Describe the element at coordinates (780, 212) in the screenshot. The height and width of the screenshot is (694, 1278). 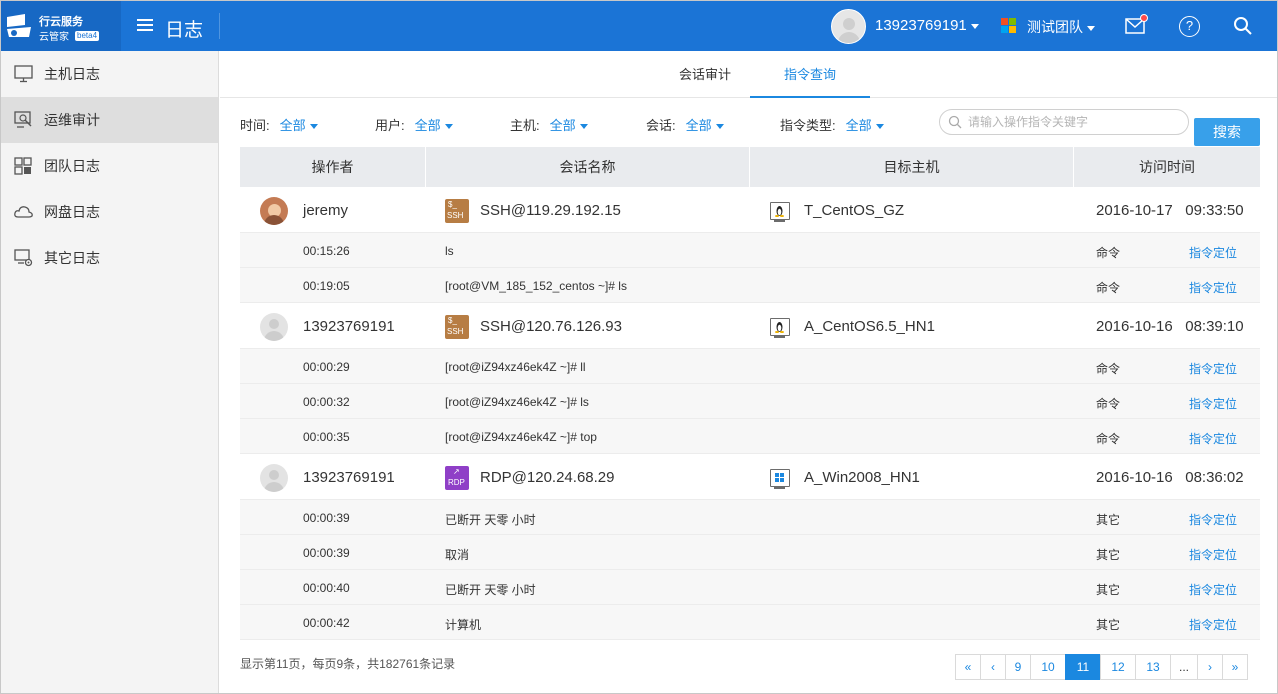
I see `linux-host-icon` at that location.